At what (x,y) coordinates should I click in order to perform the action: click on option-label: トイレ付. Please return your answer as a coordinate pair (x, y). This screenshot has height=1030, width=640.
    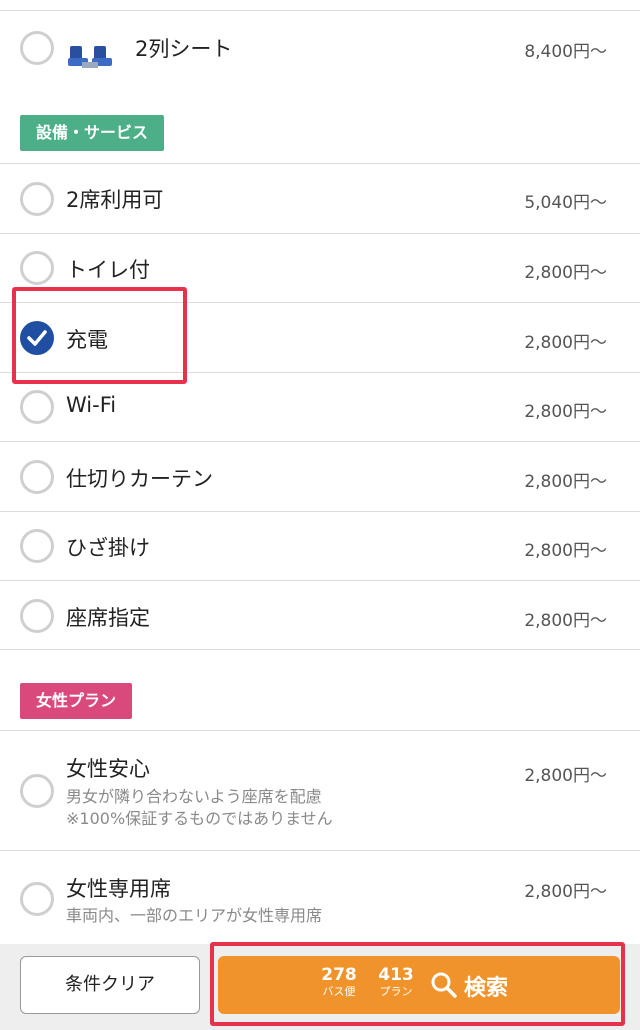
    Looking at the image, I should click on (108, 270).